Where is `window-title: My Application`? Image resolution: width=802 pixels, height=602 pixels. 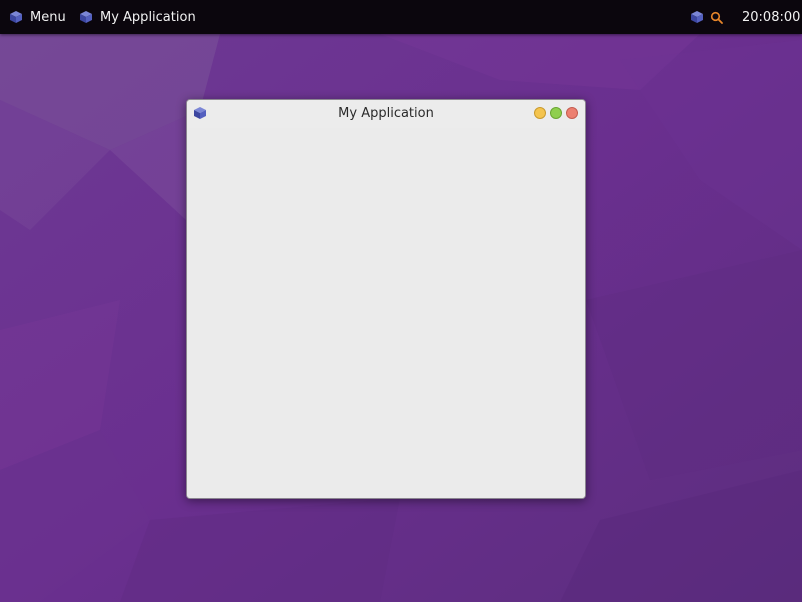
window-title: My Application is located at coordinates (386, 113).